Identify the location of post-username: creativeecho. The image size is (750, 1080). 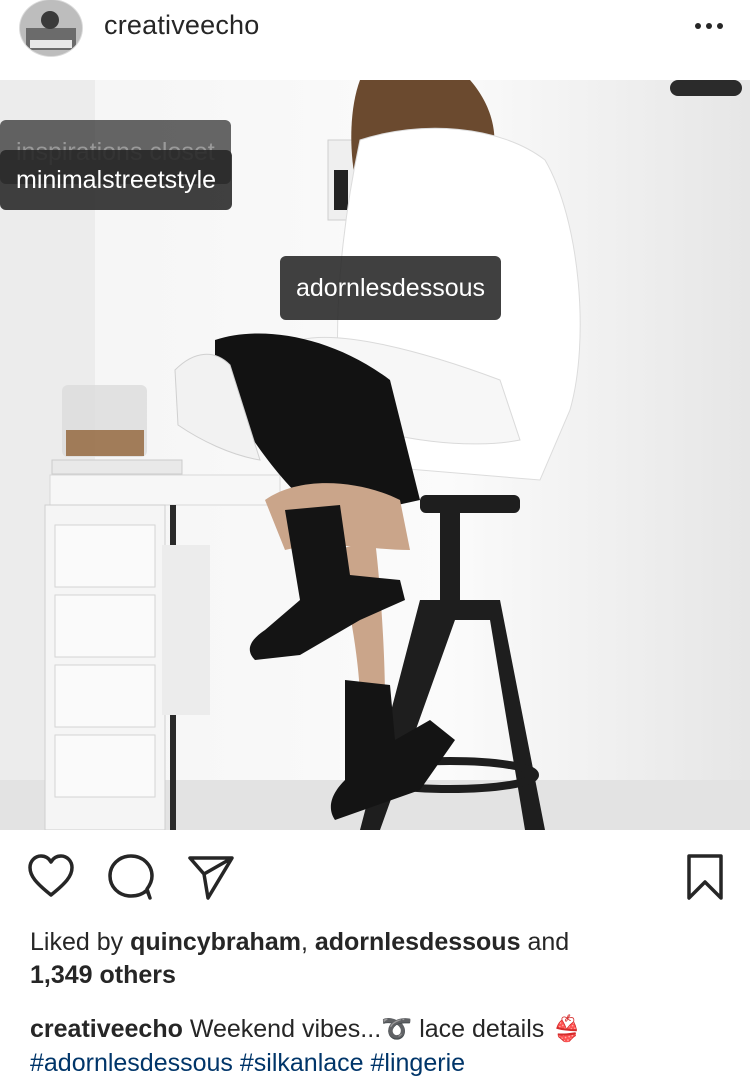
(182, 25).